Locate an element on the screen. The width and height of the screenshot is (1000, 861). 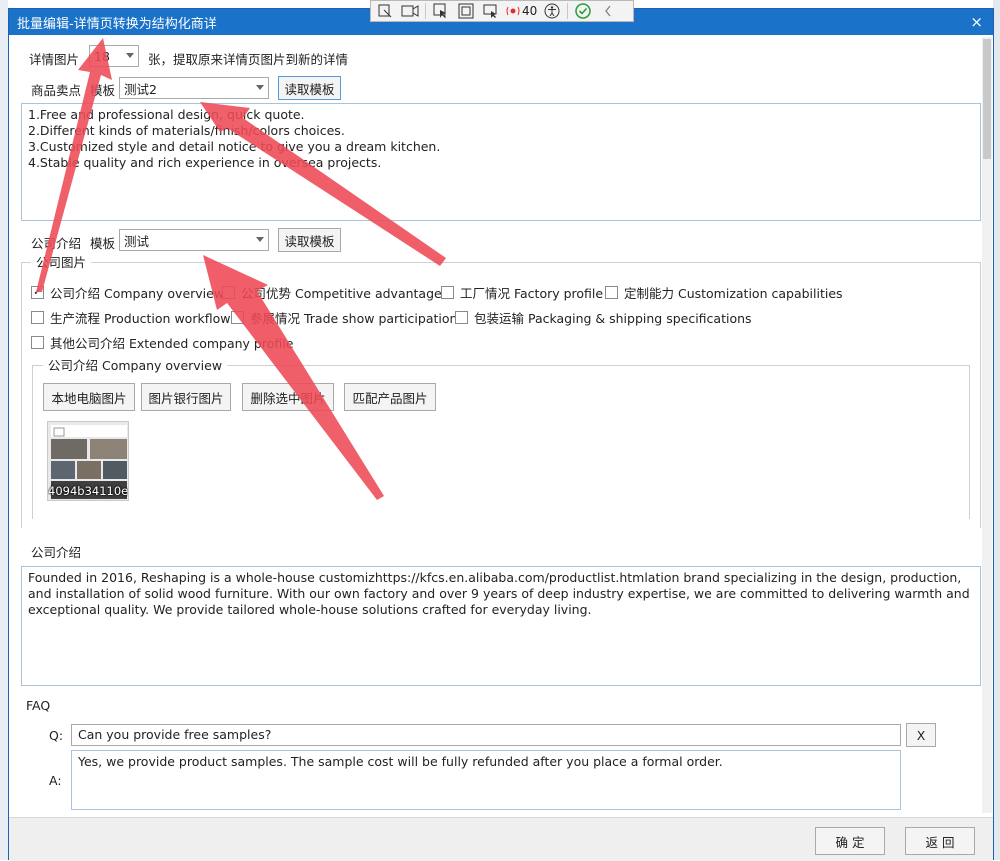
faq-label: FAQ is located at coordinates (38, 705).